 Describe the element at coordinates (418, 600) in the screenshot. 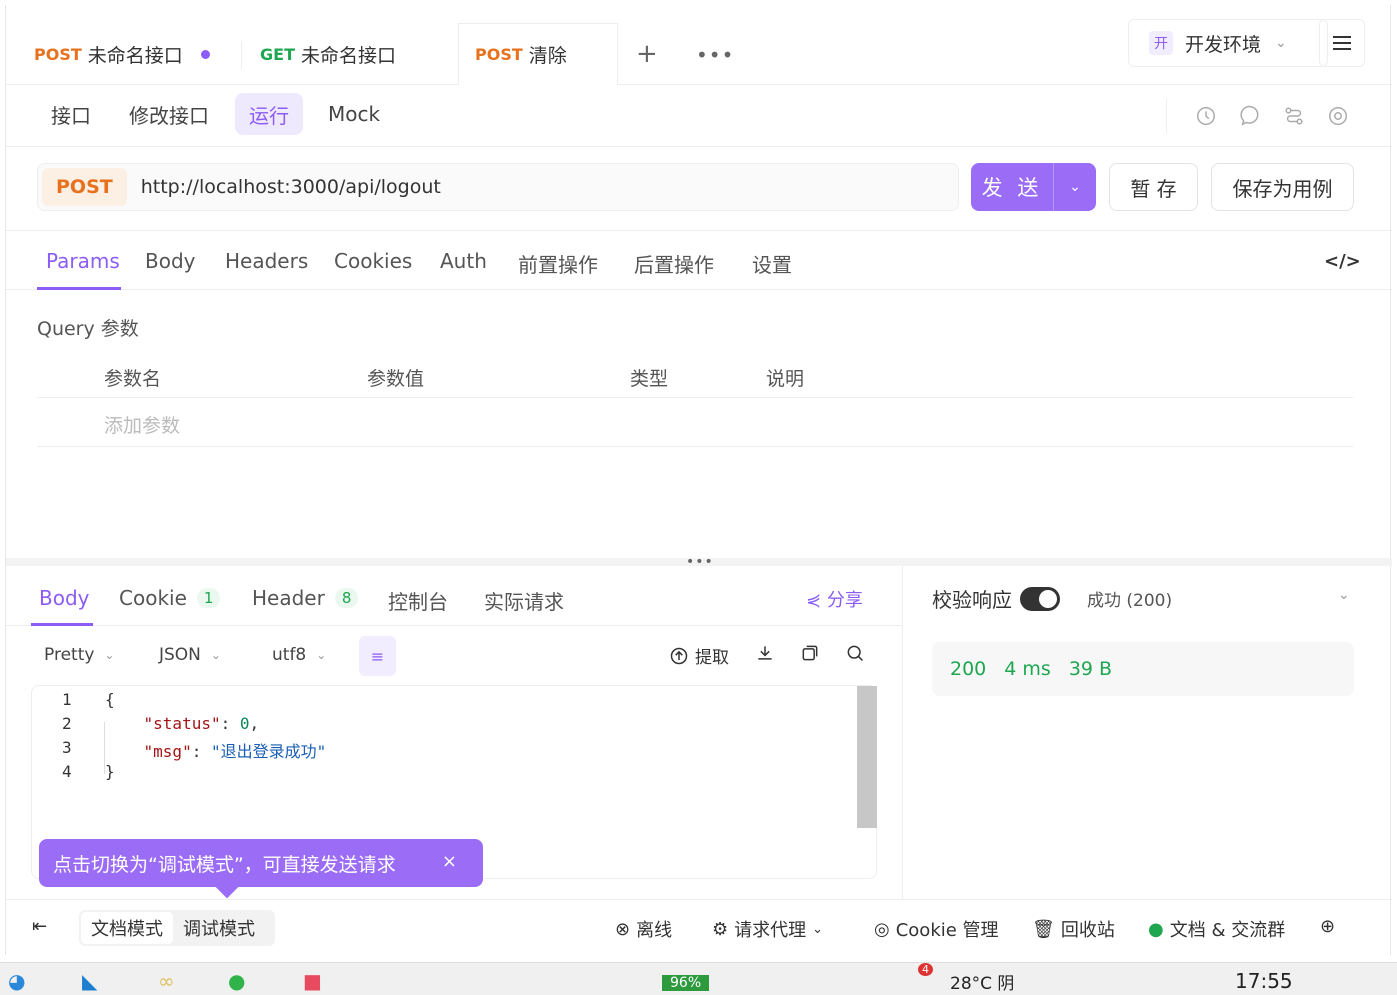

I see `resp-tab-console: 控制台` at that location.